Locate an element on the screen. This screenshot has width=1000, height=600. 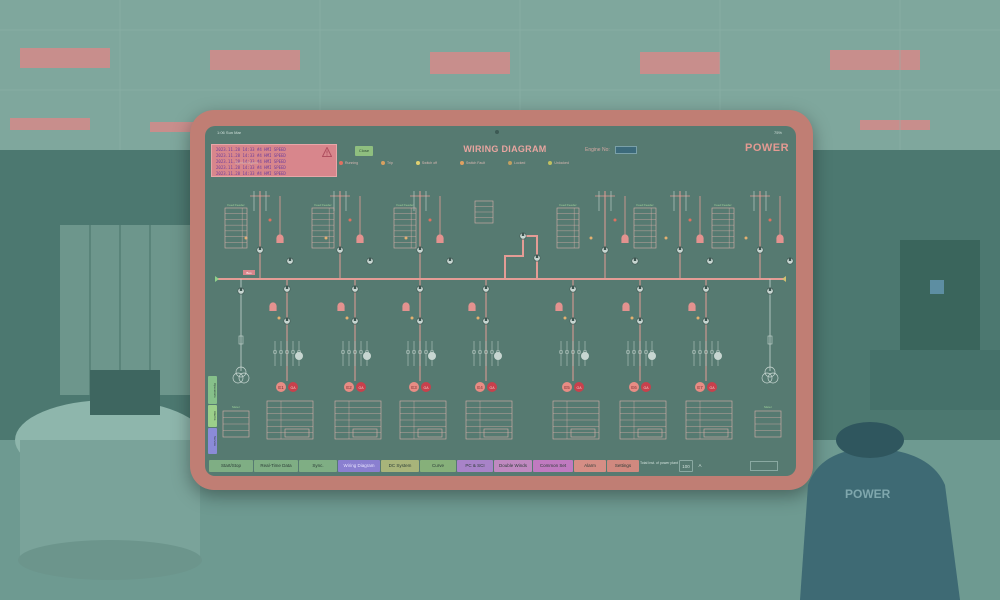
nav-common-set: Common Set is located at coordinates (553, 466).